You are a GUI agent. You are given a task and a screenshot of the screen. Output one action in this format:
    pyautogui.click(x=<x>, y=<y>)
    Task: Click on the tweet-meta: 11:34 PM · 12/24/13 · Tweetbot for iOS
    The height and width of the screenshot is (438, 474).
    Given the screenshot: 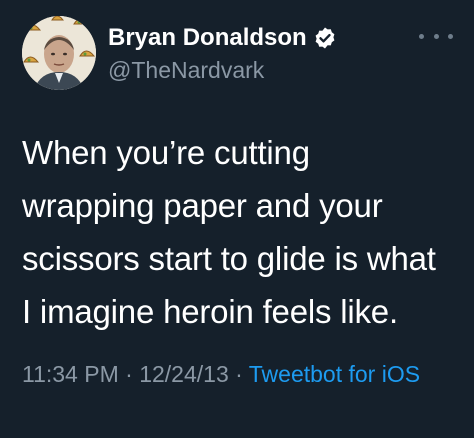 What is the action you would take?
    pyautogui.click(x=242, y=374)
    